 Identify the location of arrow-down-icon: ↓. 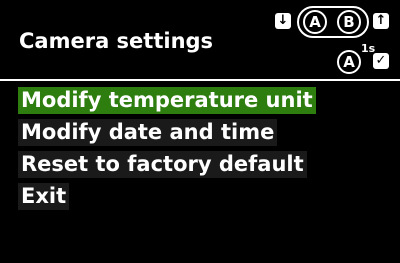
(283, 21).